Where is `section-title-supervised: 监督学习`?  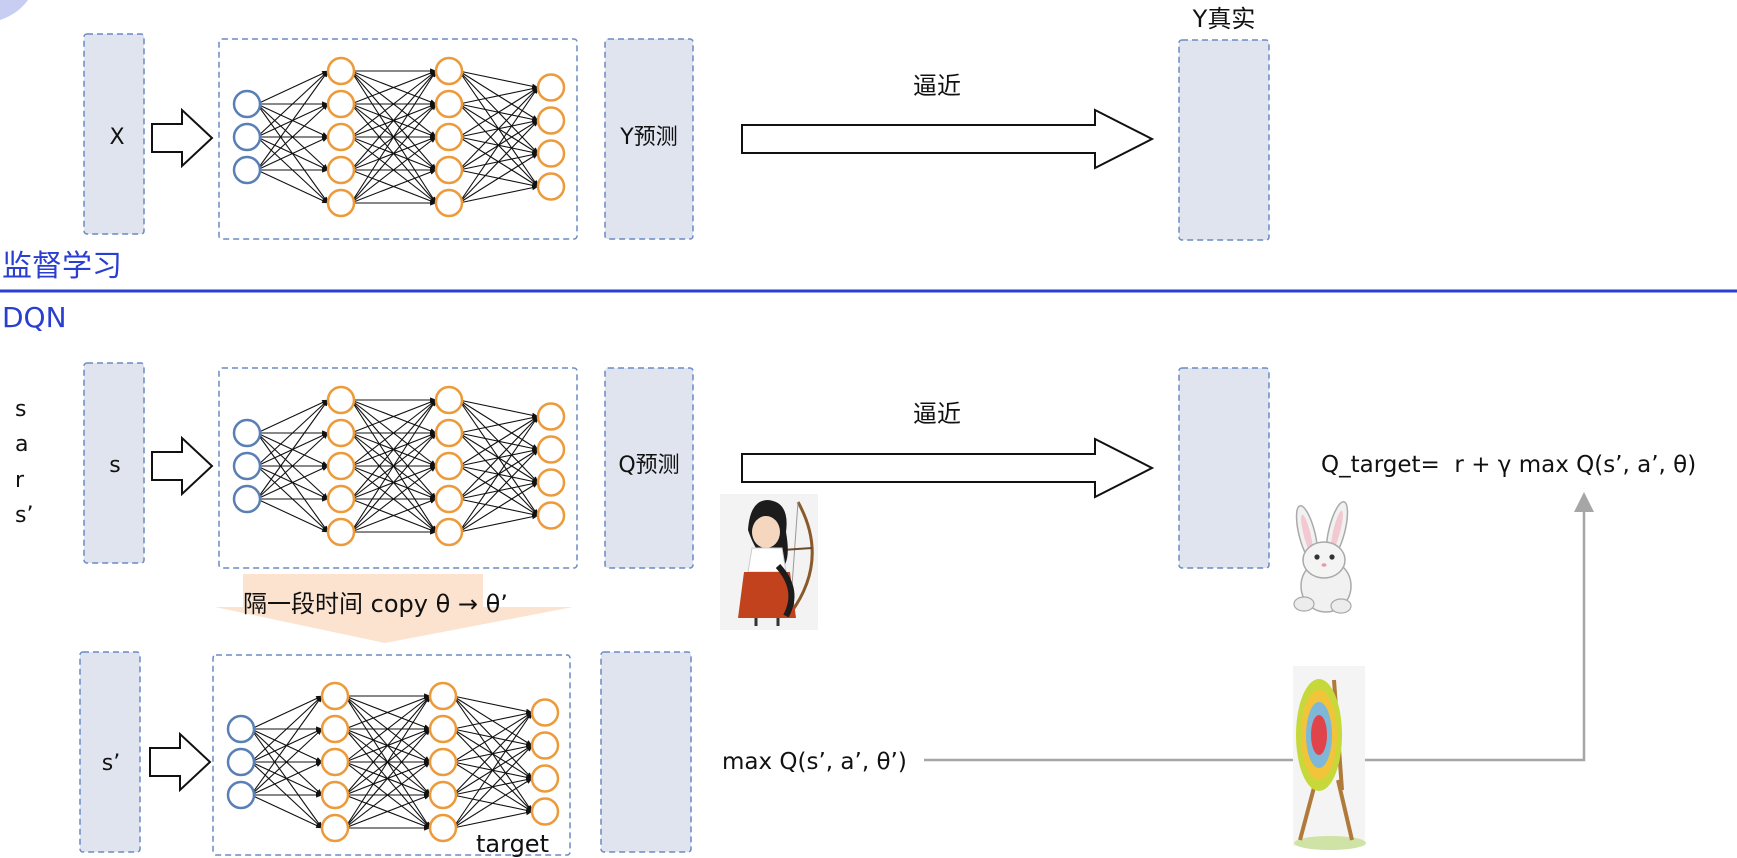
section-title-supervised: 监督学习 is located at coordinates (62, 266).